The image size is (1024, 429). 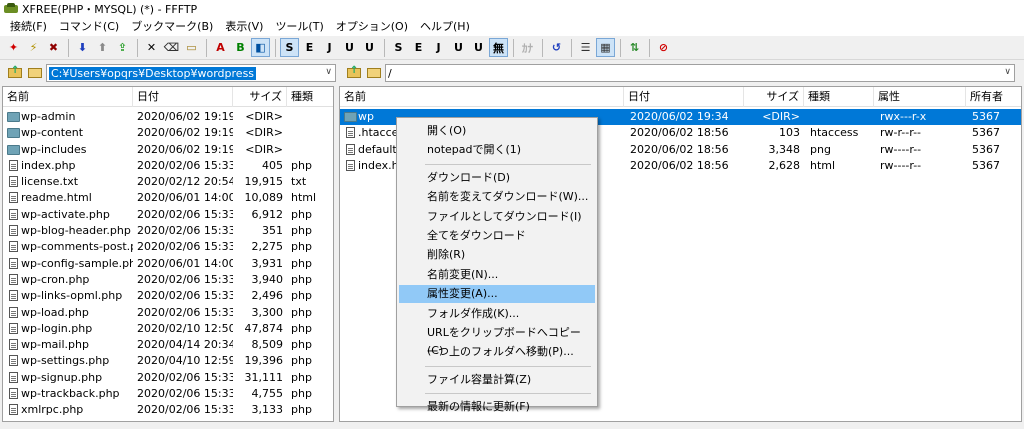 I want to click on table-row: wp-blog-header.php 2020/02/06 15:33 351 php, so click(x=168, y=231).